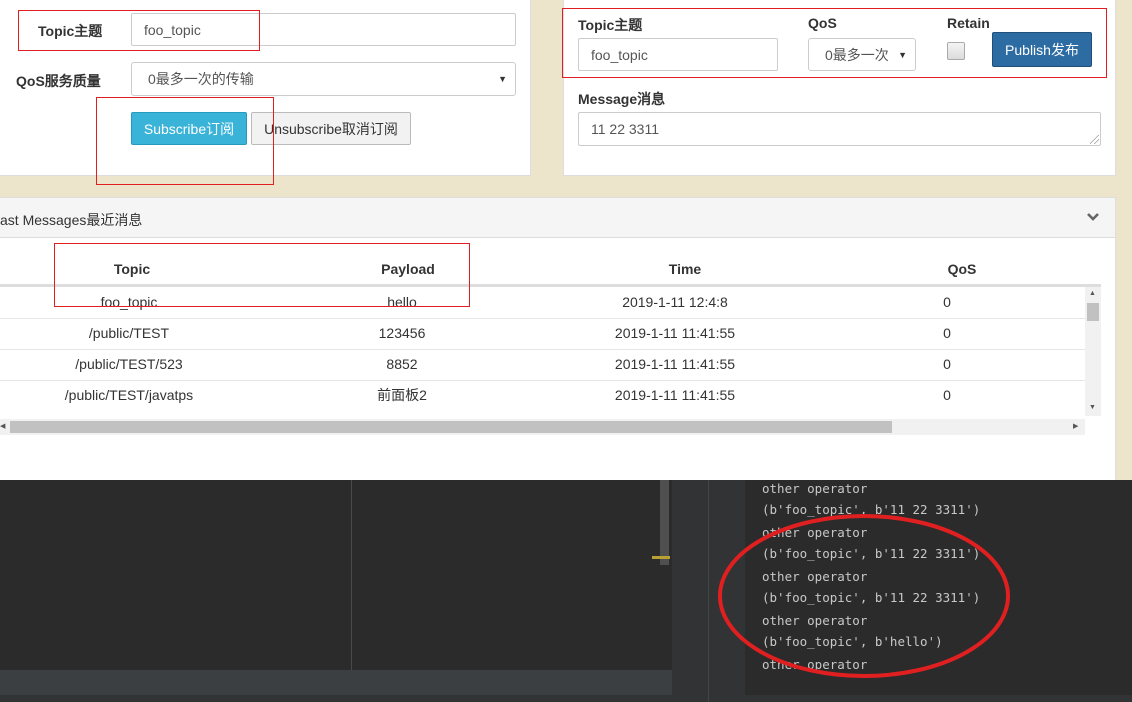 Image resolution: width=1132 pixels, height=702 pixels. Describe the element at coordinates (185, 141) in the screenshot. I see `annotation-box-subscribe-button` at that location.